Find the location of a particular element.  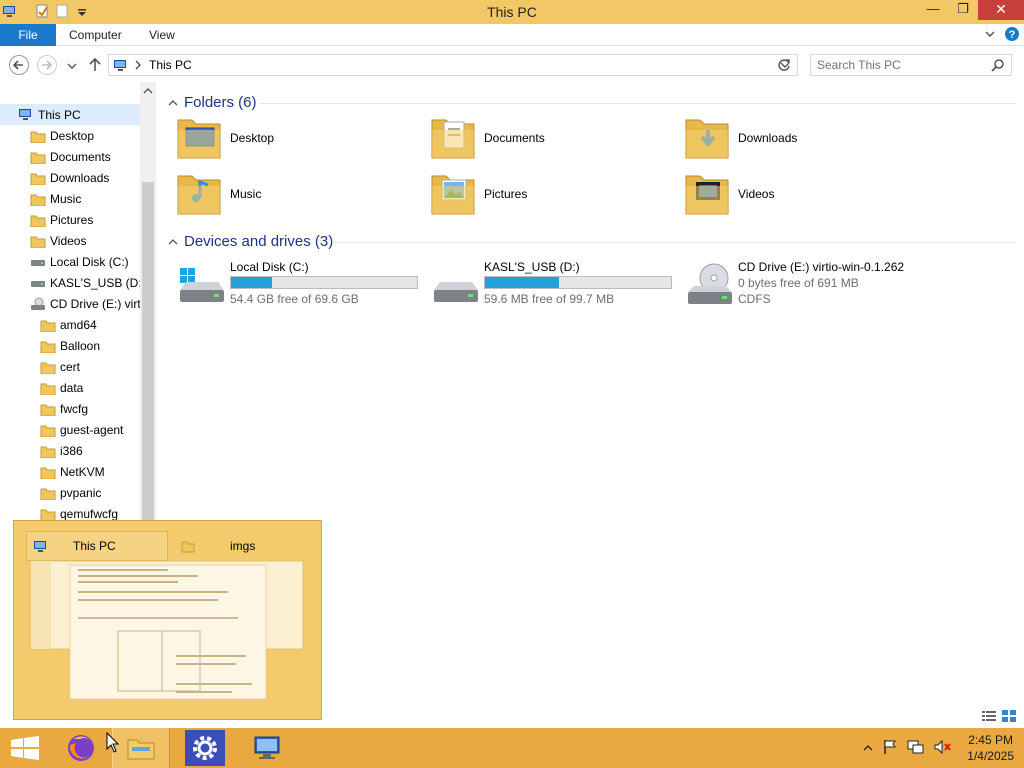

folder-tile-videos: Videos is located at coordinates (804, 194).